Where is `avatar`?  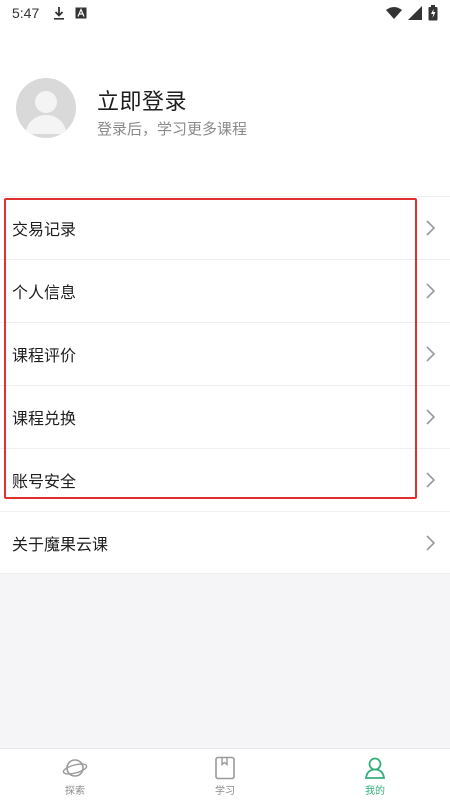 avatar is located at coordinates (46, 108).